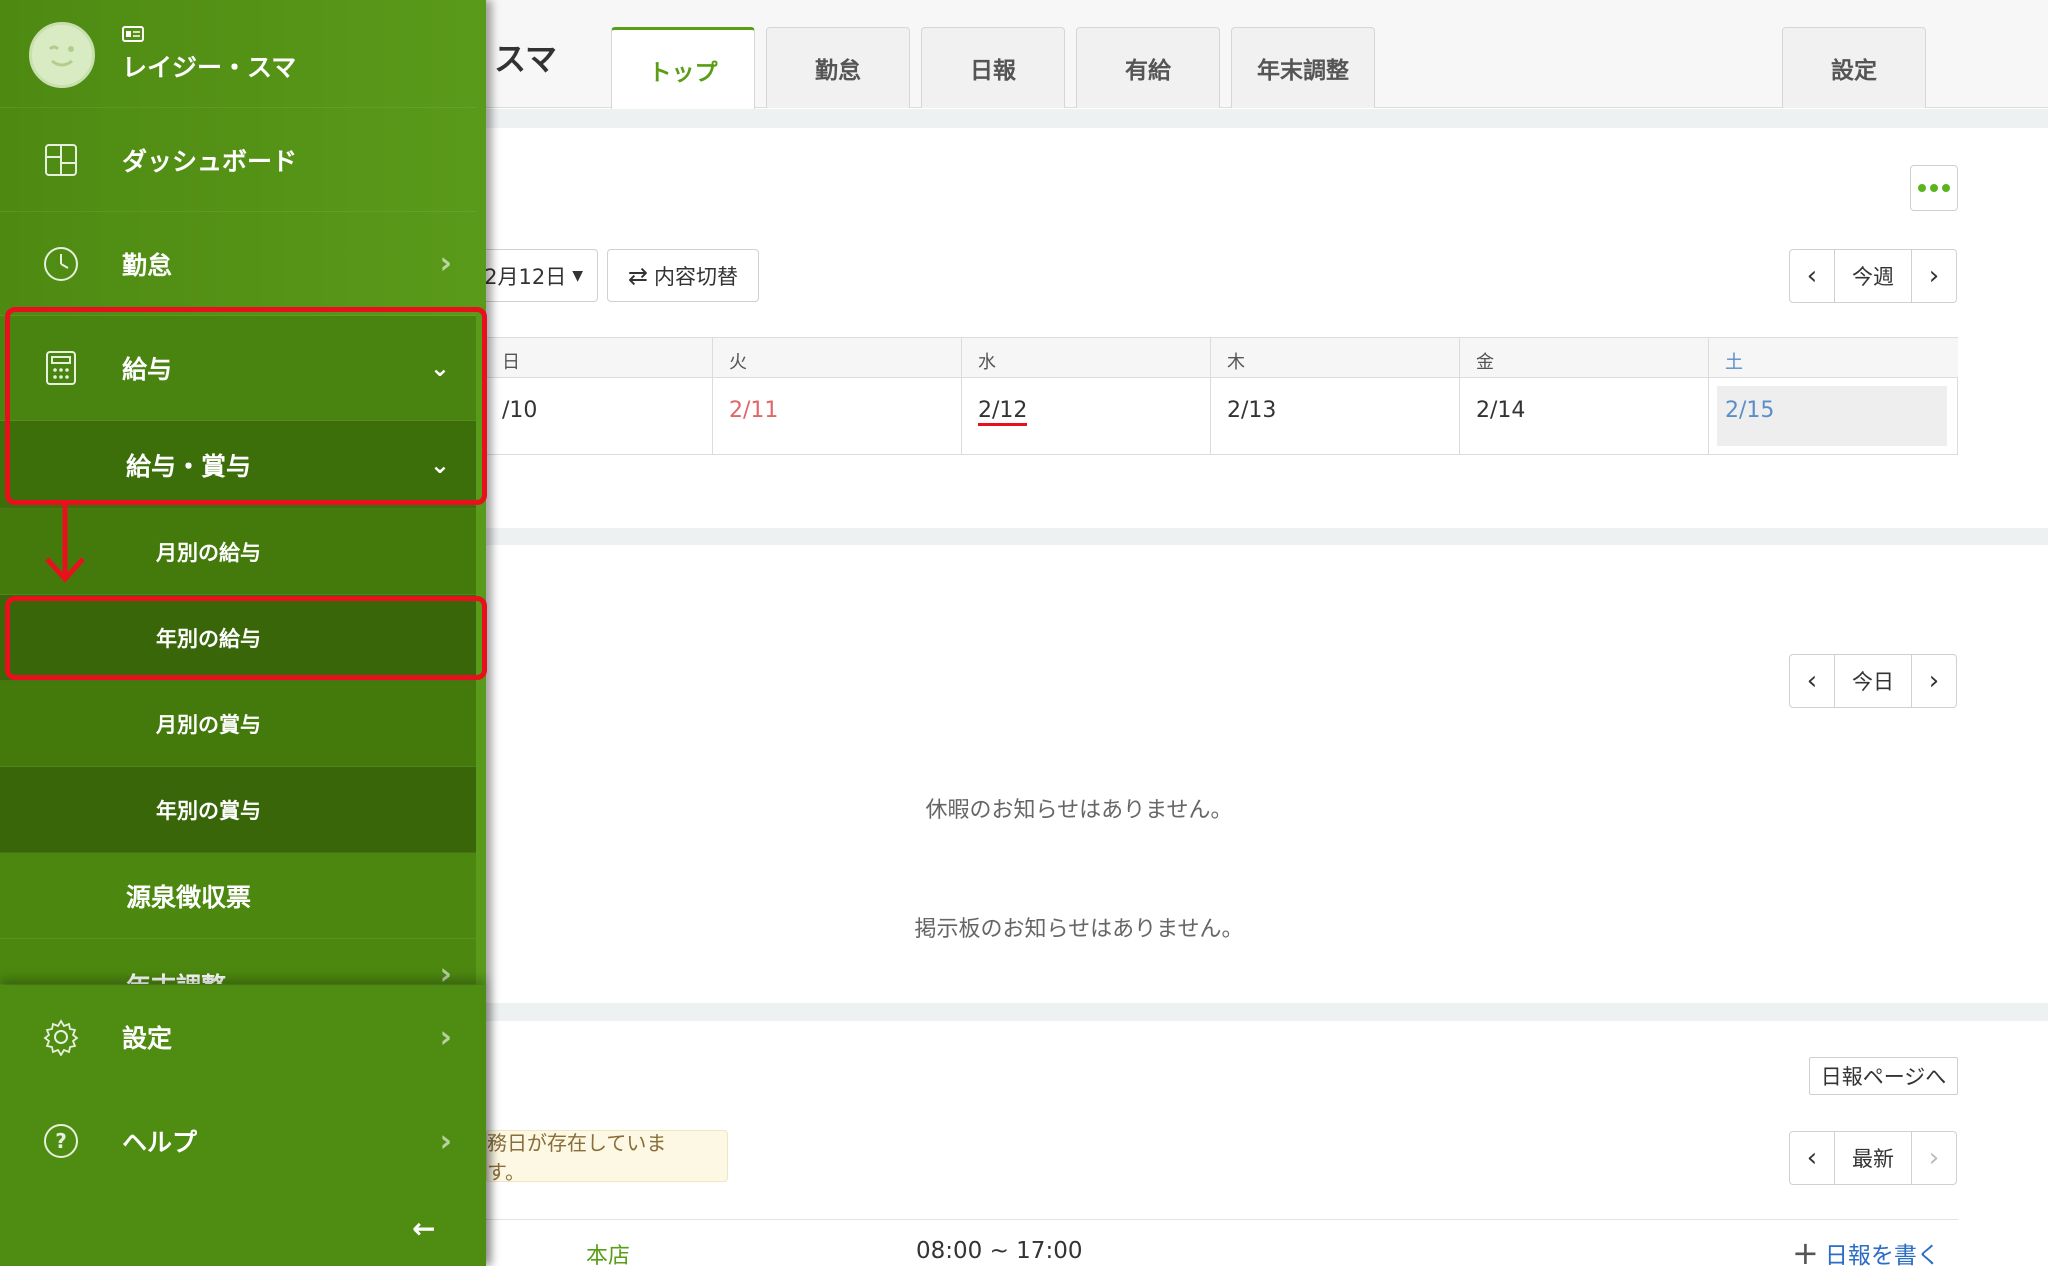  I want to click on row-divider, so click(1222, 1219).